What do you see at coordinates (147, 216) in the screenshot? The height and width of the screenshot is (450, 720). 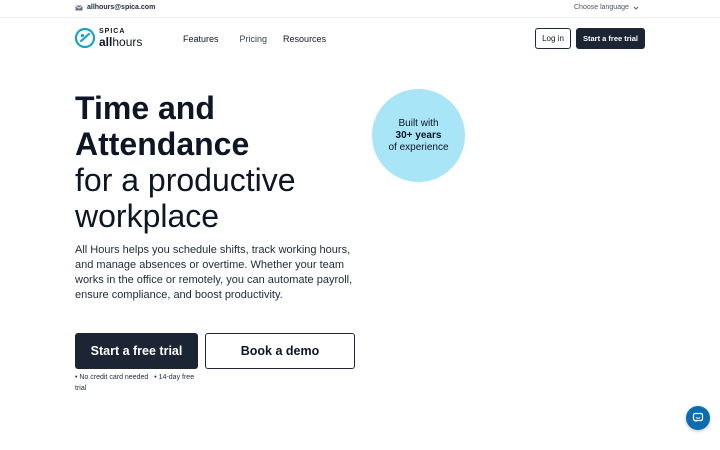 I see `hero-title-line-4: workplace` at bounding box center [147, 216].